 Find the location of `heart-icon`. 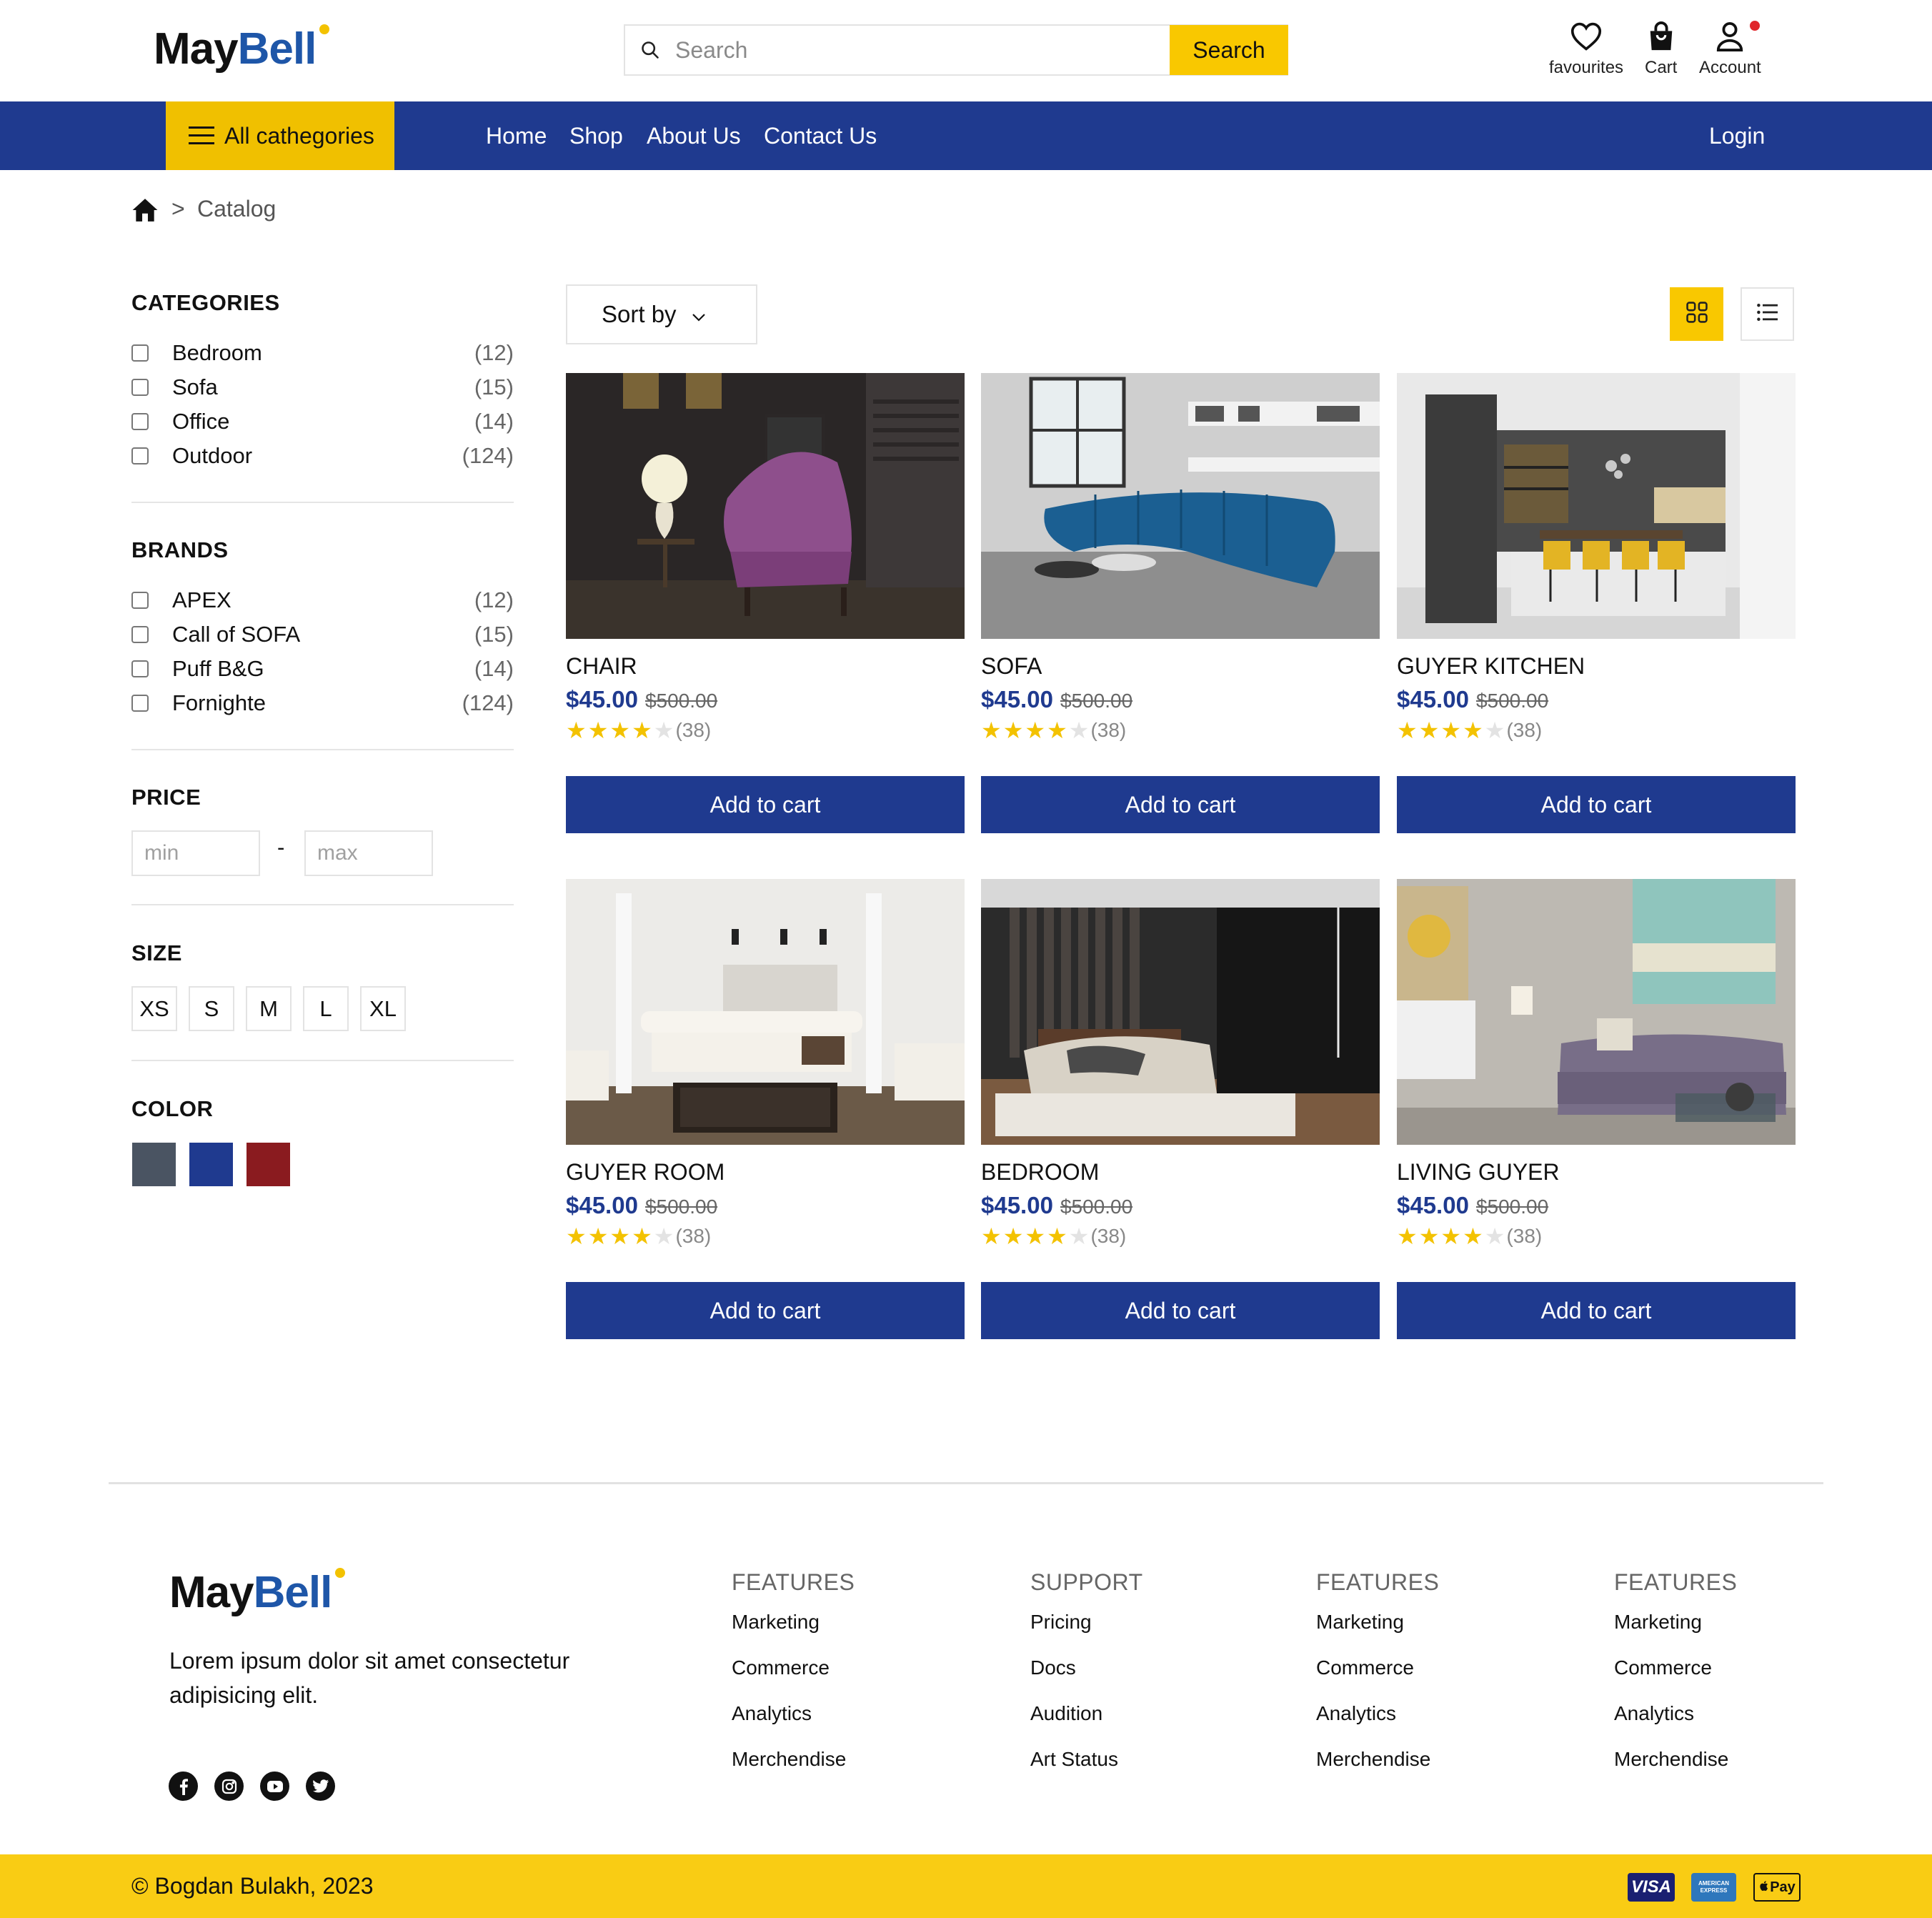

heart-icon is located at coordinates (1586, 38).